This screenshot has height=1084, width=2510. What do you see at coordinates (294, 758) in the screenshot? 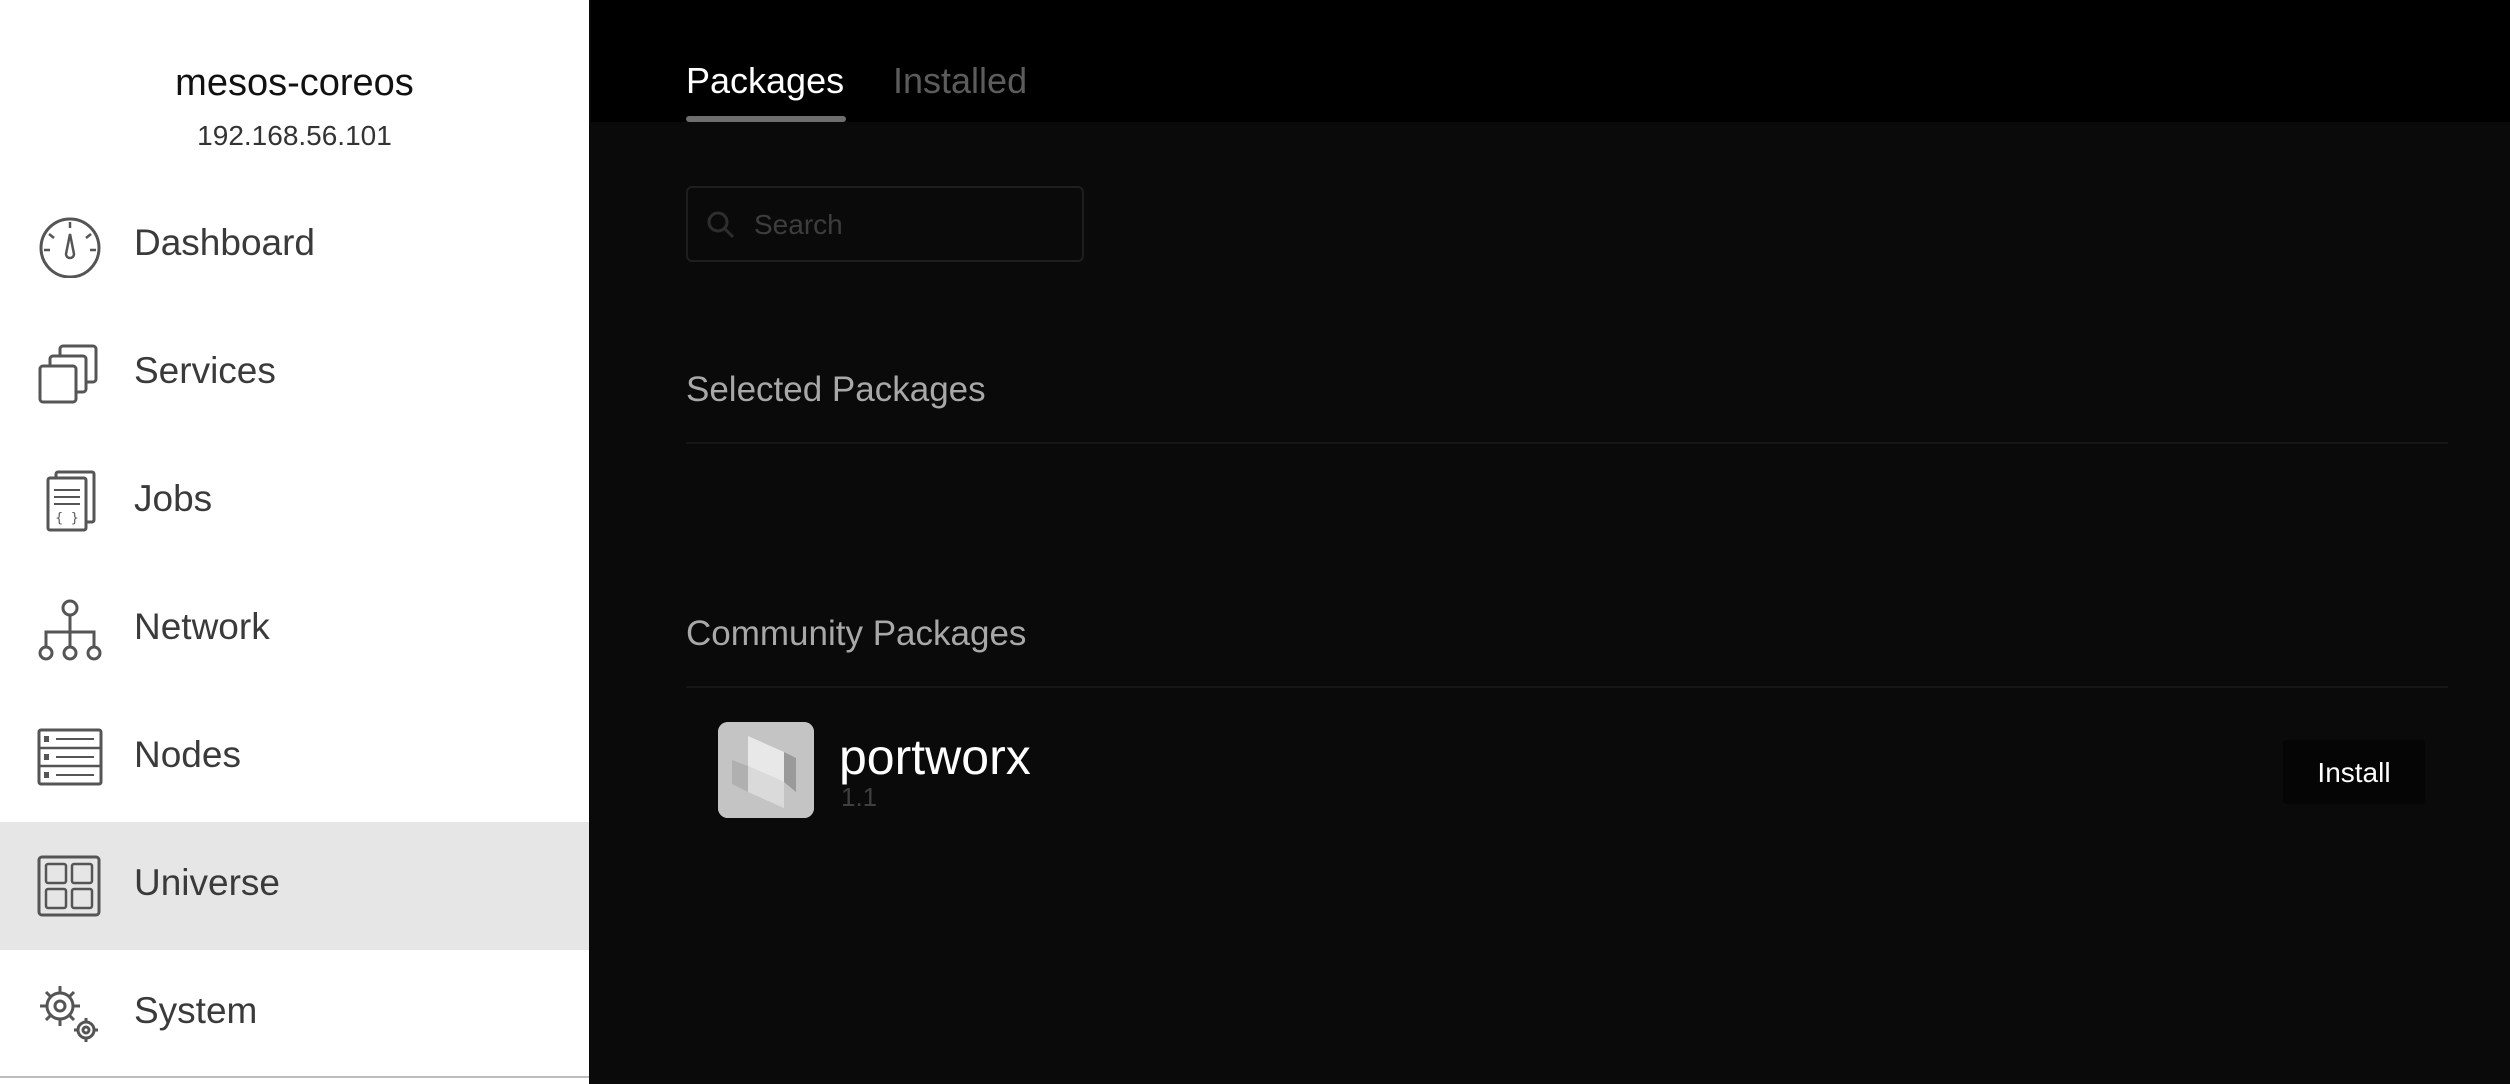
I see `sidebar-item-nodes: Nodes` at bounding box center [294, 758].